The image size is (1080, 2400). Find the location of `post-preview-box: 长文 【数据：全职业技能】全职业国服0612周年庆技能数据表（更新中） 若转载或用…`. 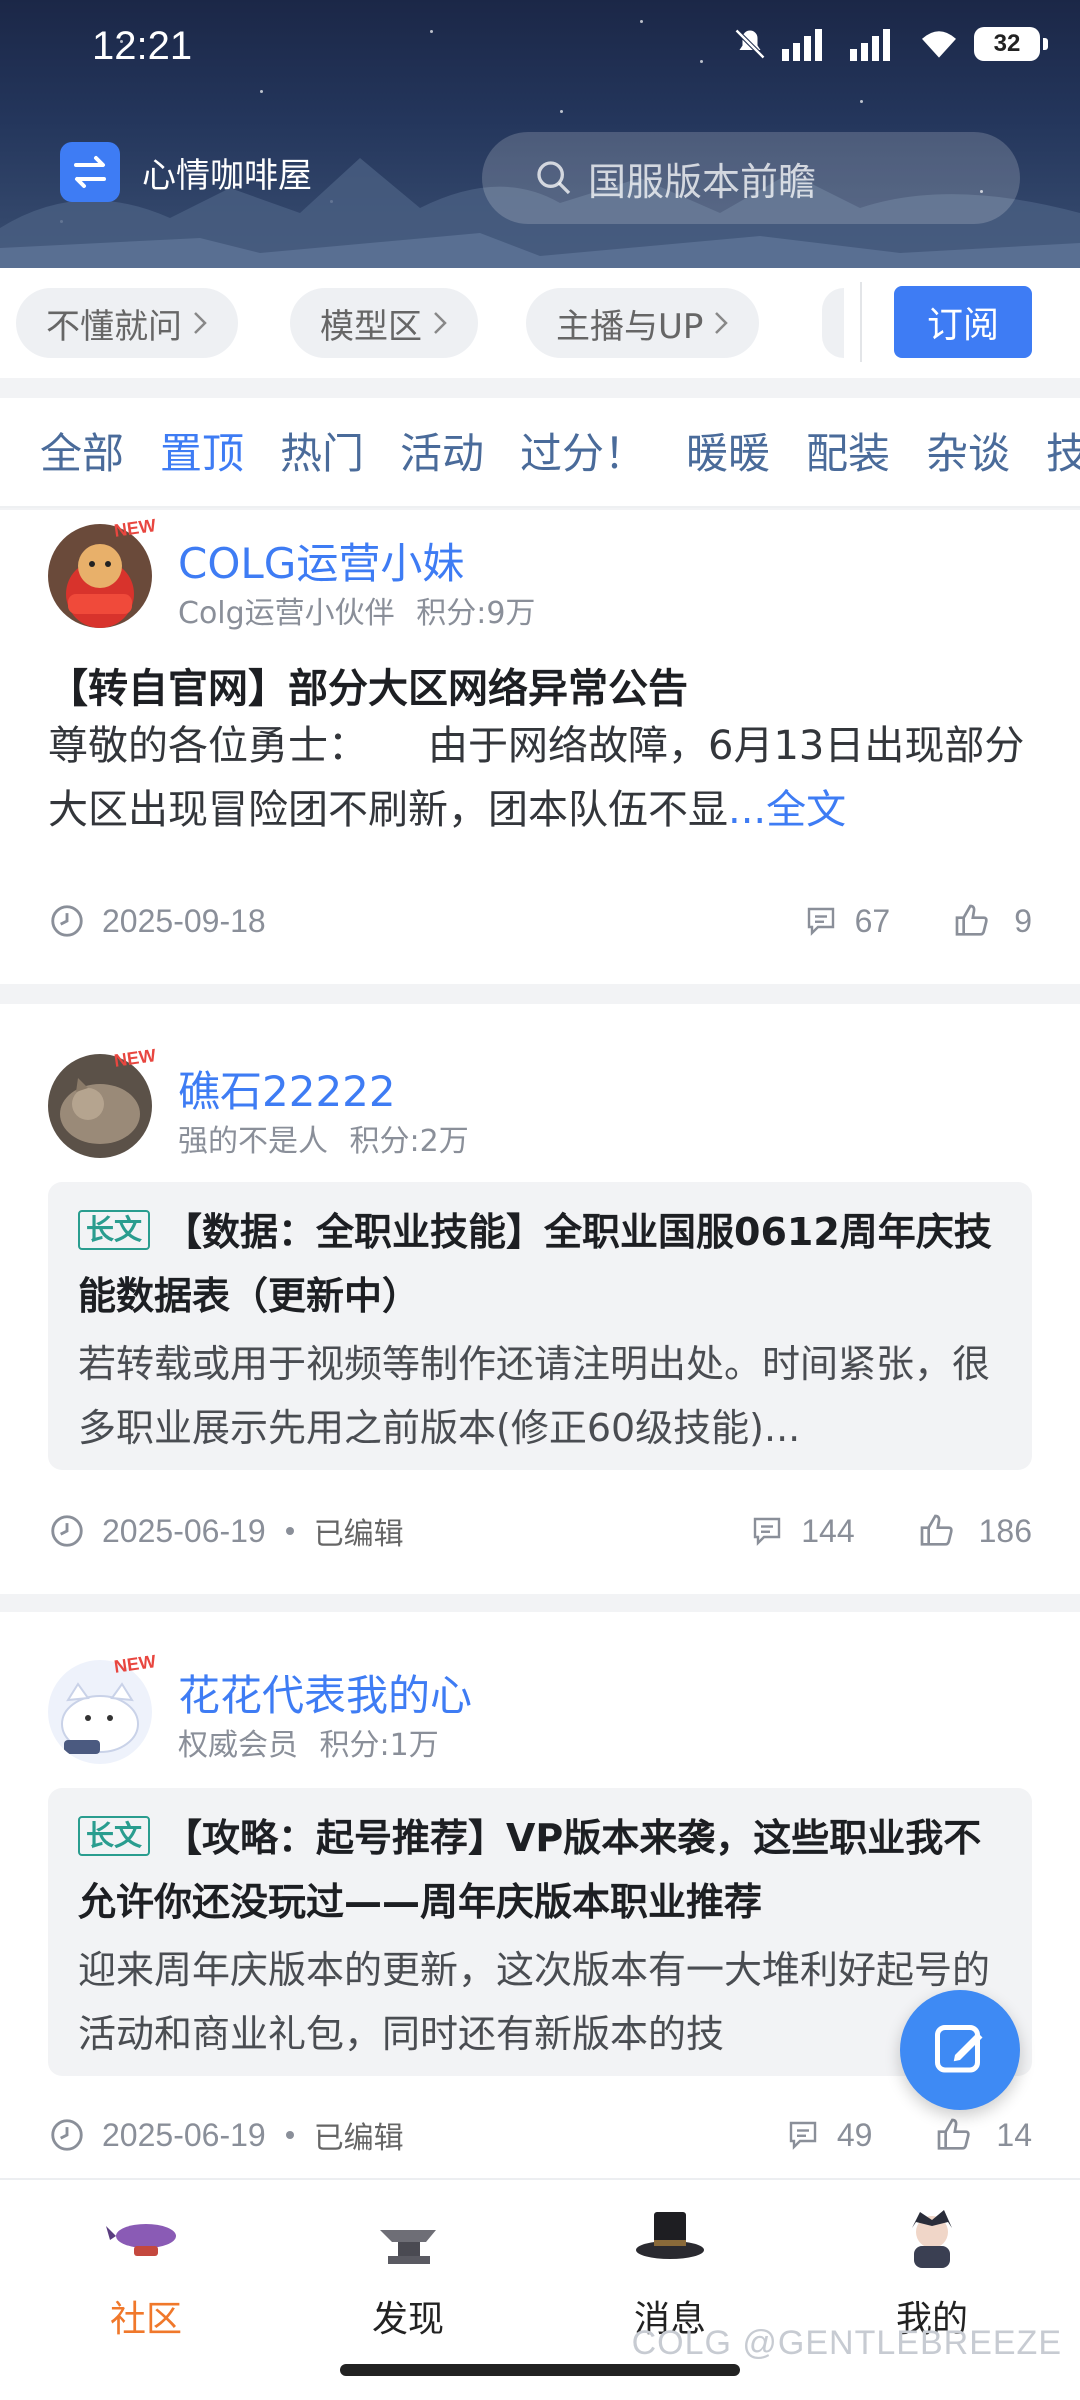

post-preview-box: 长文 【数据：全职业技能】全职业国服0612周年庆技能数据表（更新中） 若转载或用… is located at coordinates (540, 1326).